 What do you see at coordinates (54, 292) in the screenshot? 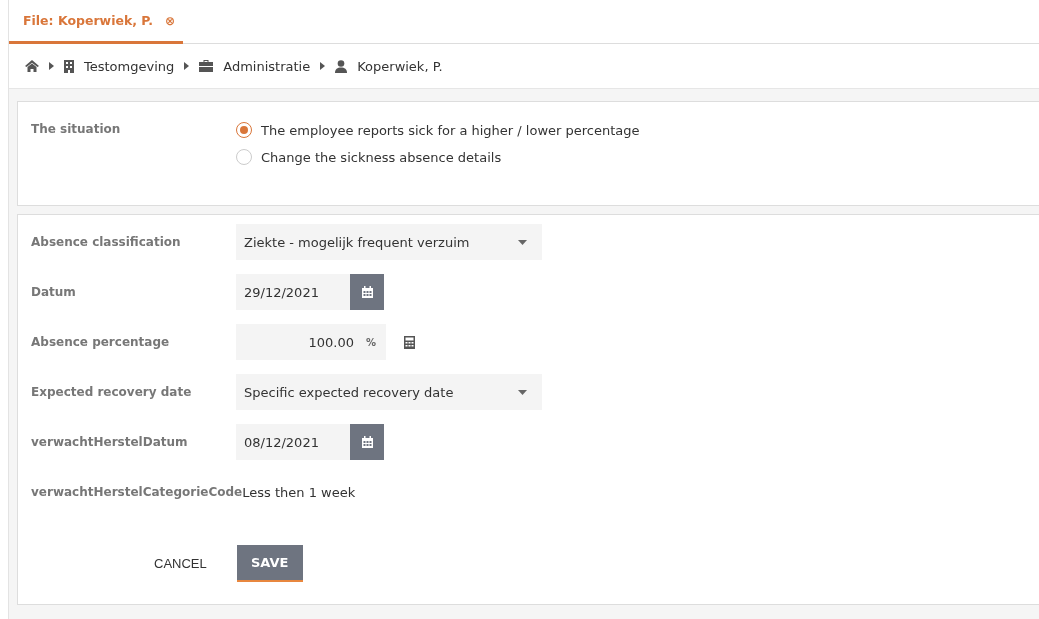
I see `field-label: Datum` at bounding box center [54, 292].